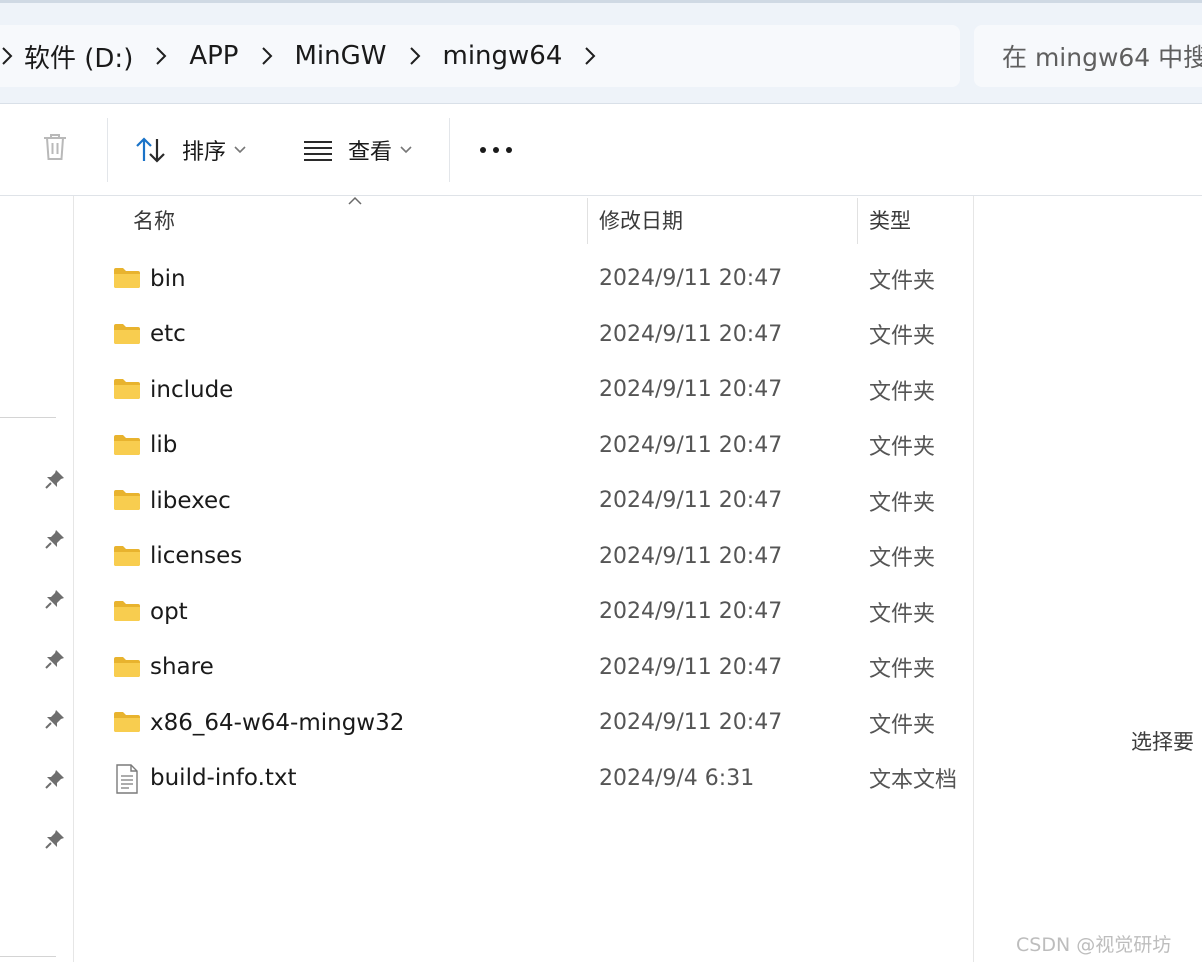  I want to click on search-placeholder: 在 mingw64 中搜, so click(1102, 57).